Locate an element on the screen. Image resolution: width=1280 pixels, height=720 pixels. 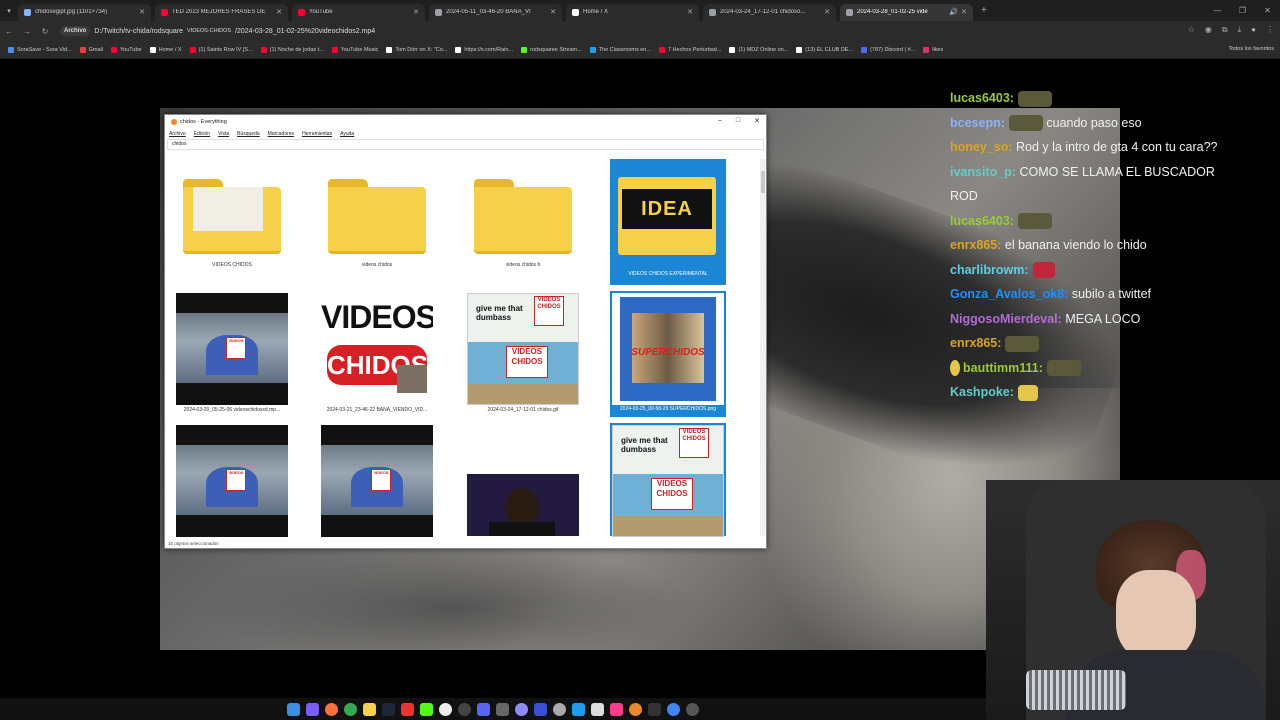
download-icon: ⤓ is located at coordinates (1240, 30).